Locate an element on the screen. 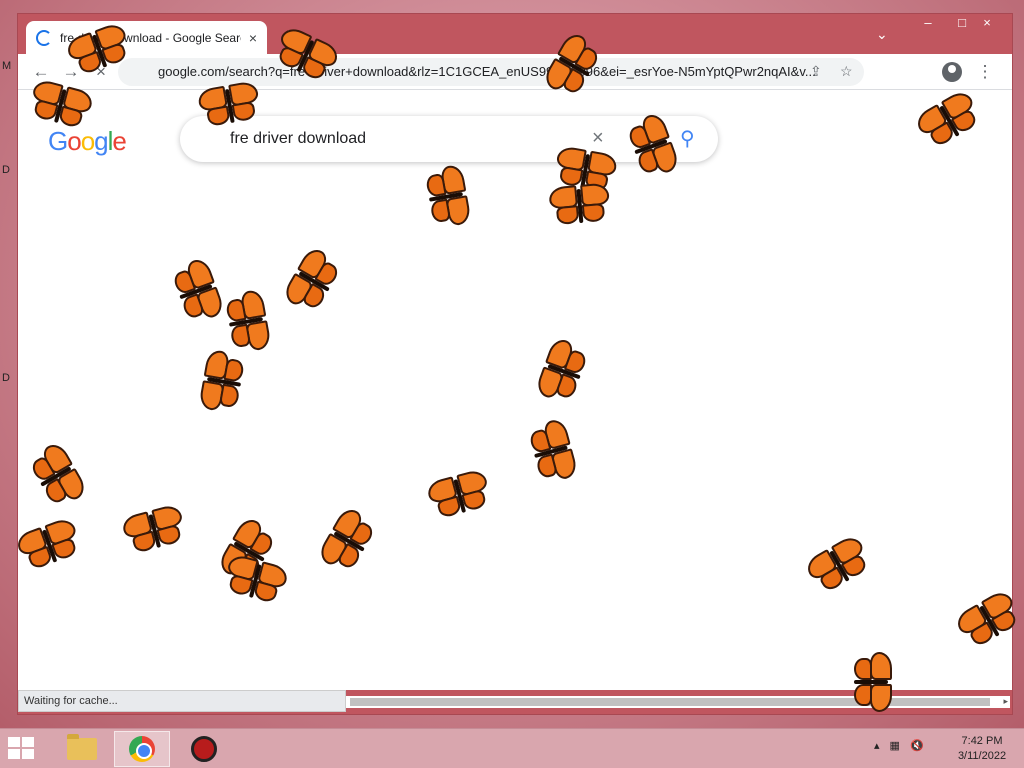  taskbar-chrome is located at coordinates (142, 749).